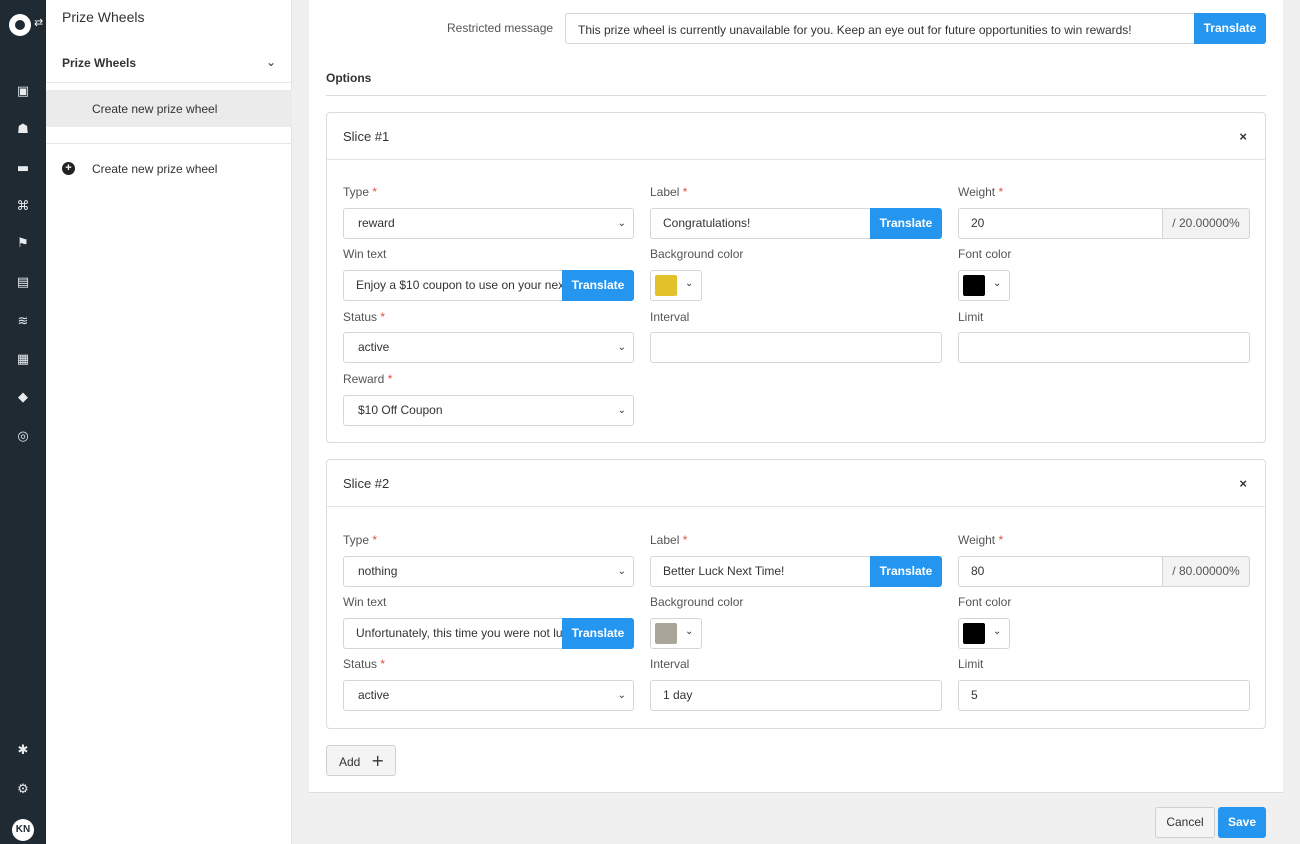  What do you see at coordinates (23, 207) in the screenshot?
I see `gift-icon: ⌘` at bounding box center [23, 207].